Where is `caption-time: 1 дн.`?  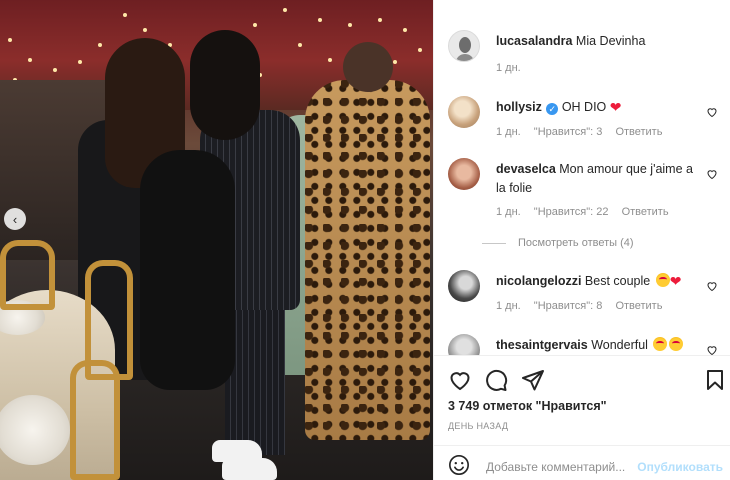 caption-time: 1 дн. is located at coordinates (508, 68).